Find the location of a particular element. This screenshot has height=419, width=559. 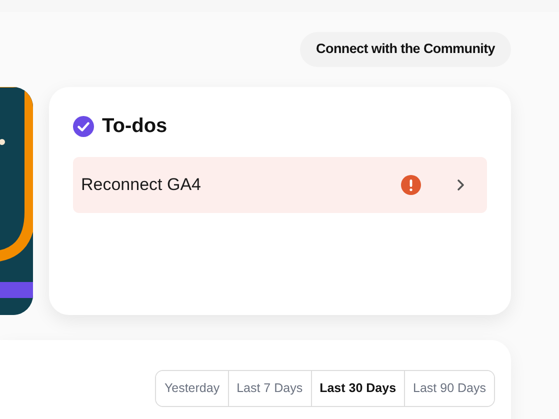

todo-label: Reconnect GA4 is located at coordinates (141, 185).